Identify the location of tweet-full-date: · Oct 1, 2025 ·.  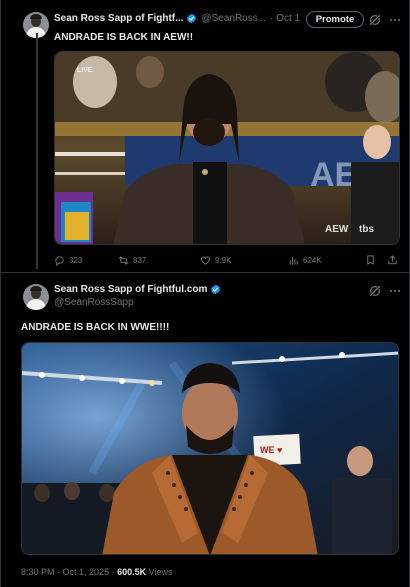
(86, 572).